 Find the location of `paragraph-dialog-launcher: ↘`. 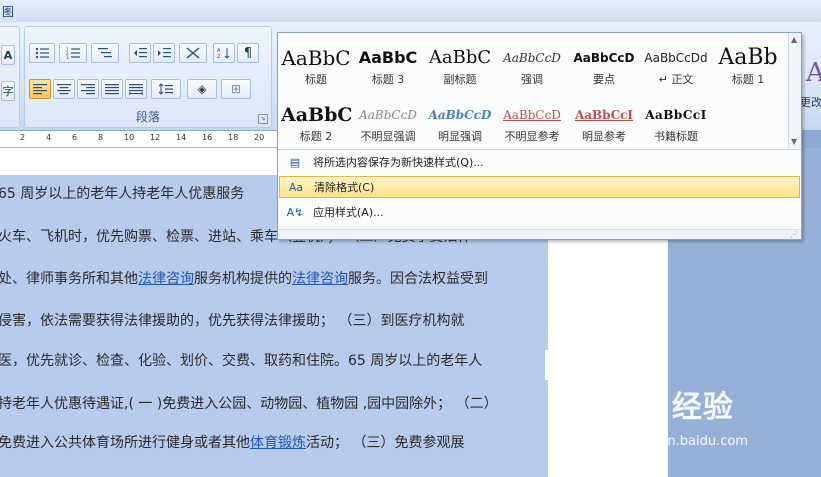

paragraph-dialog-launcher: ↘ is located at coordinates (263, 119).